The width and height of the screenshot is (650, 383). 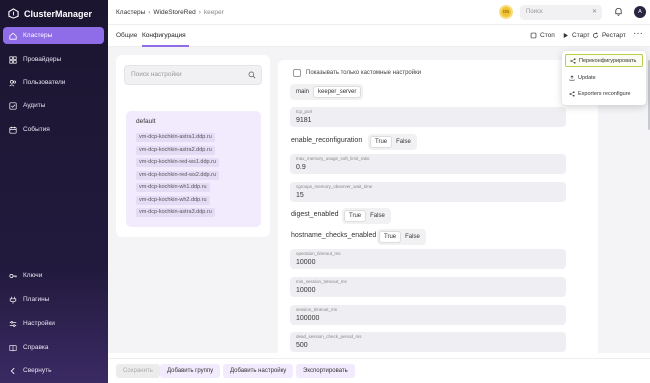 I want to click on cluster-logo-icon, so click(x=13, y=13).